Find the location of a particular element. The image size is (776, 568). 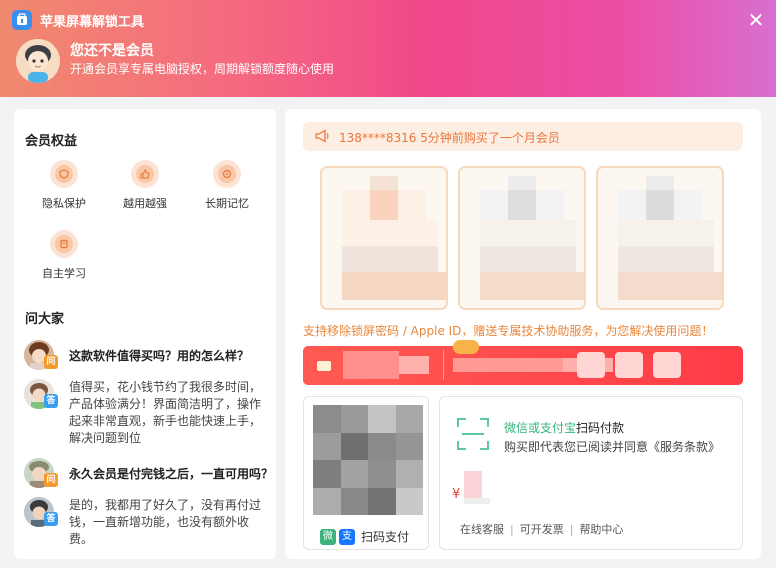

link-invoice: 可开发票 is located at coordinates (542, 529).